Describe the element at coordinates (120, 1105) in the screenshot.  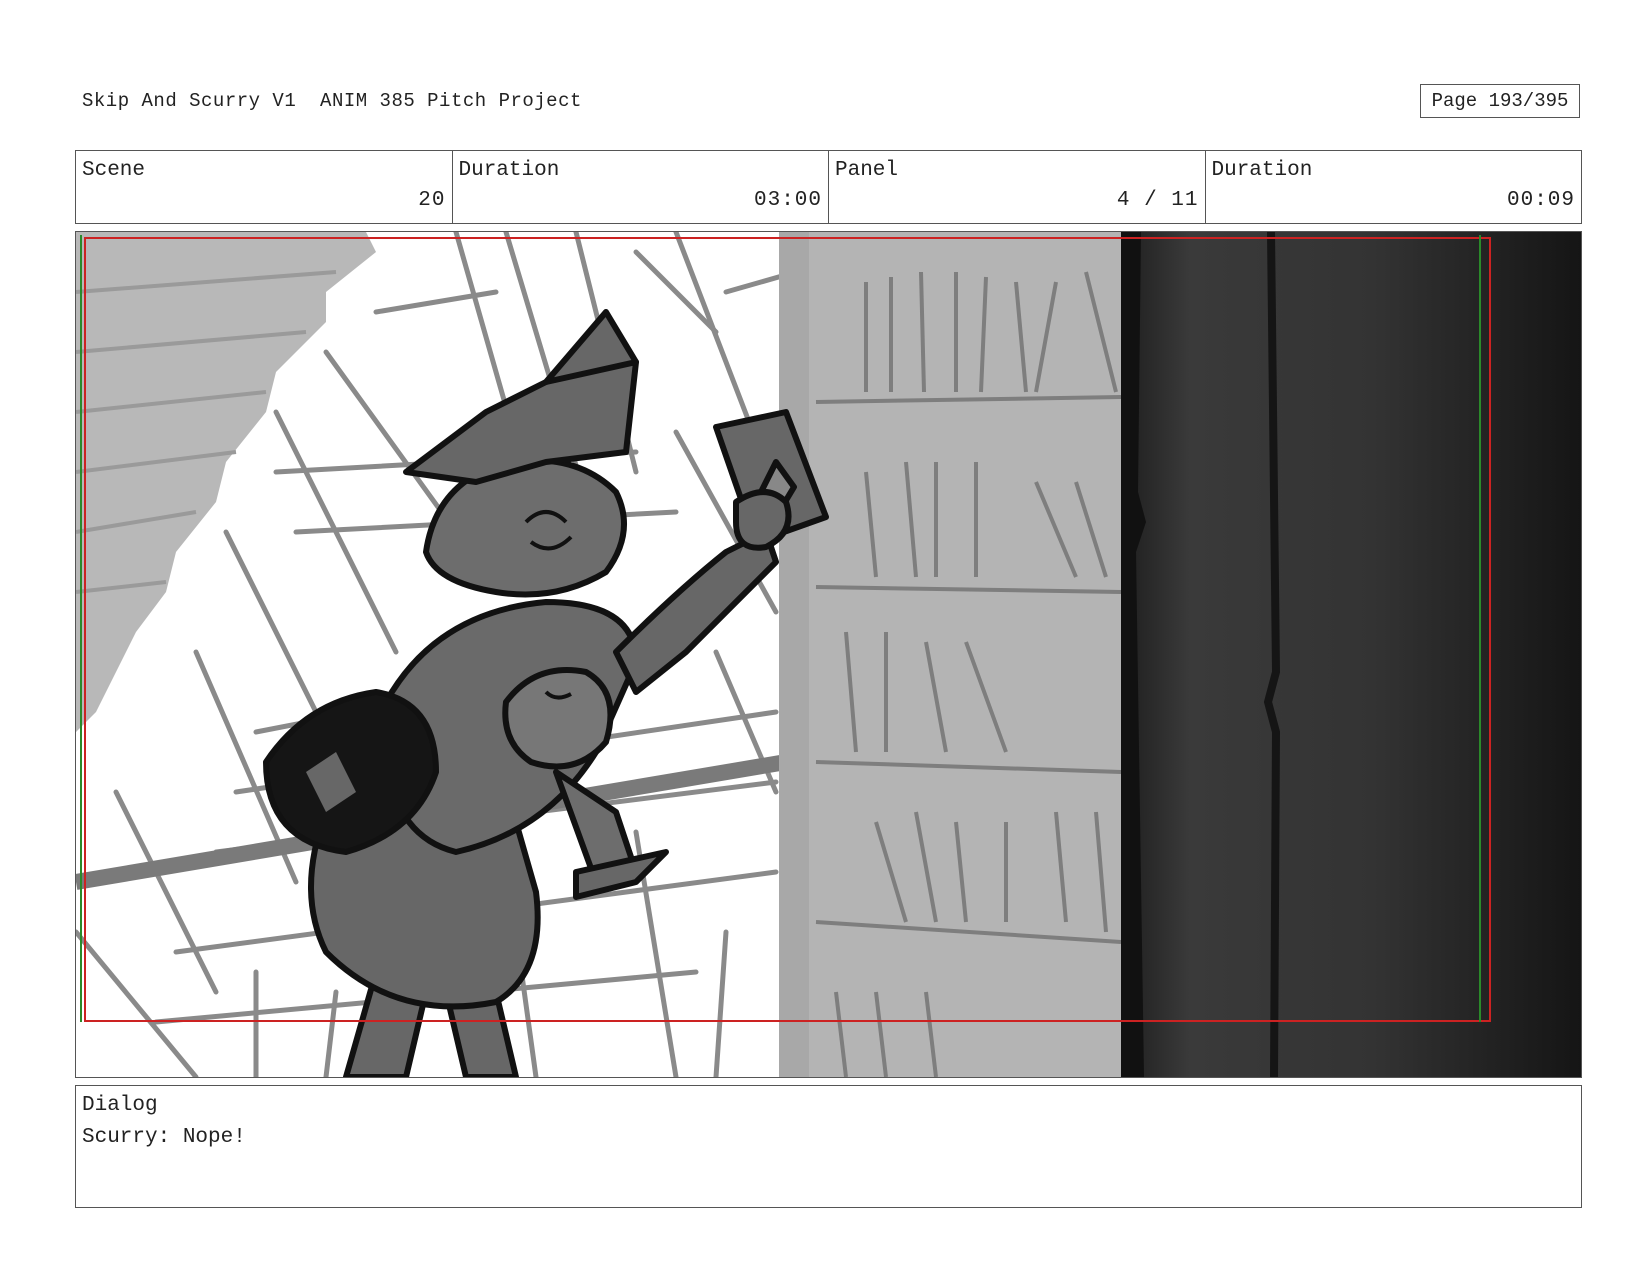
I see `dialog-label: Dialog` at that location.